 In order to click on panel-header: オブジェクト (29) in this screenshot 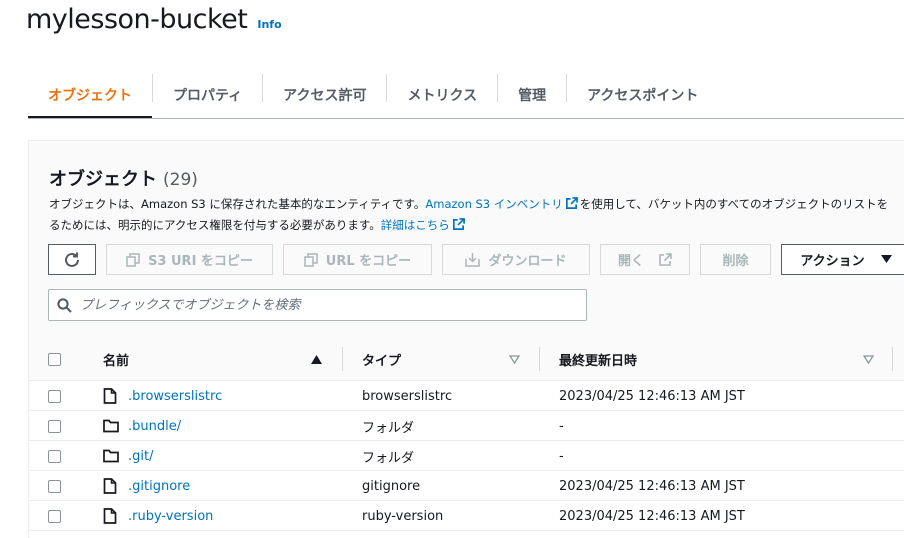, I will do `click(123, 178)`.